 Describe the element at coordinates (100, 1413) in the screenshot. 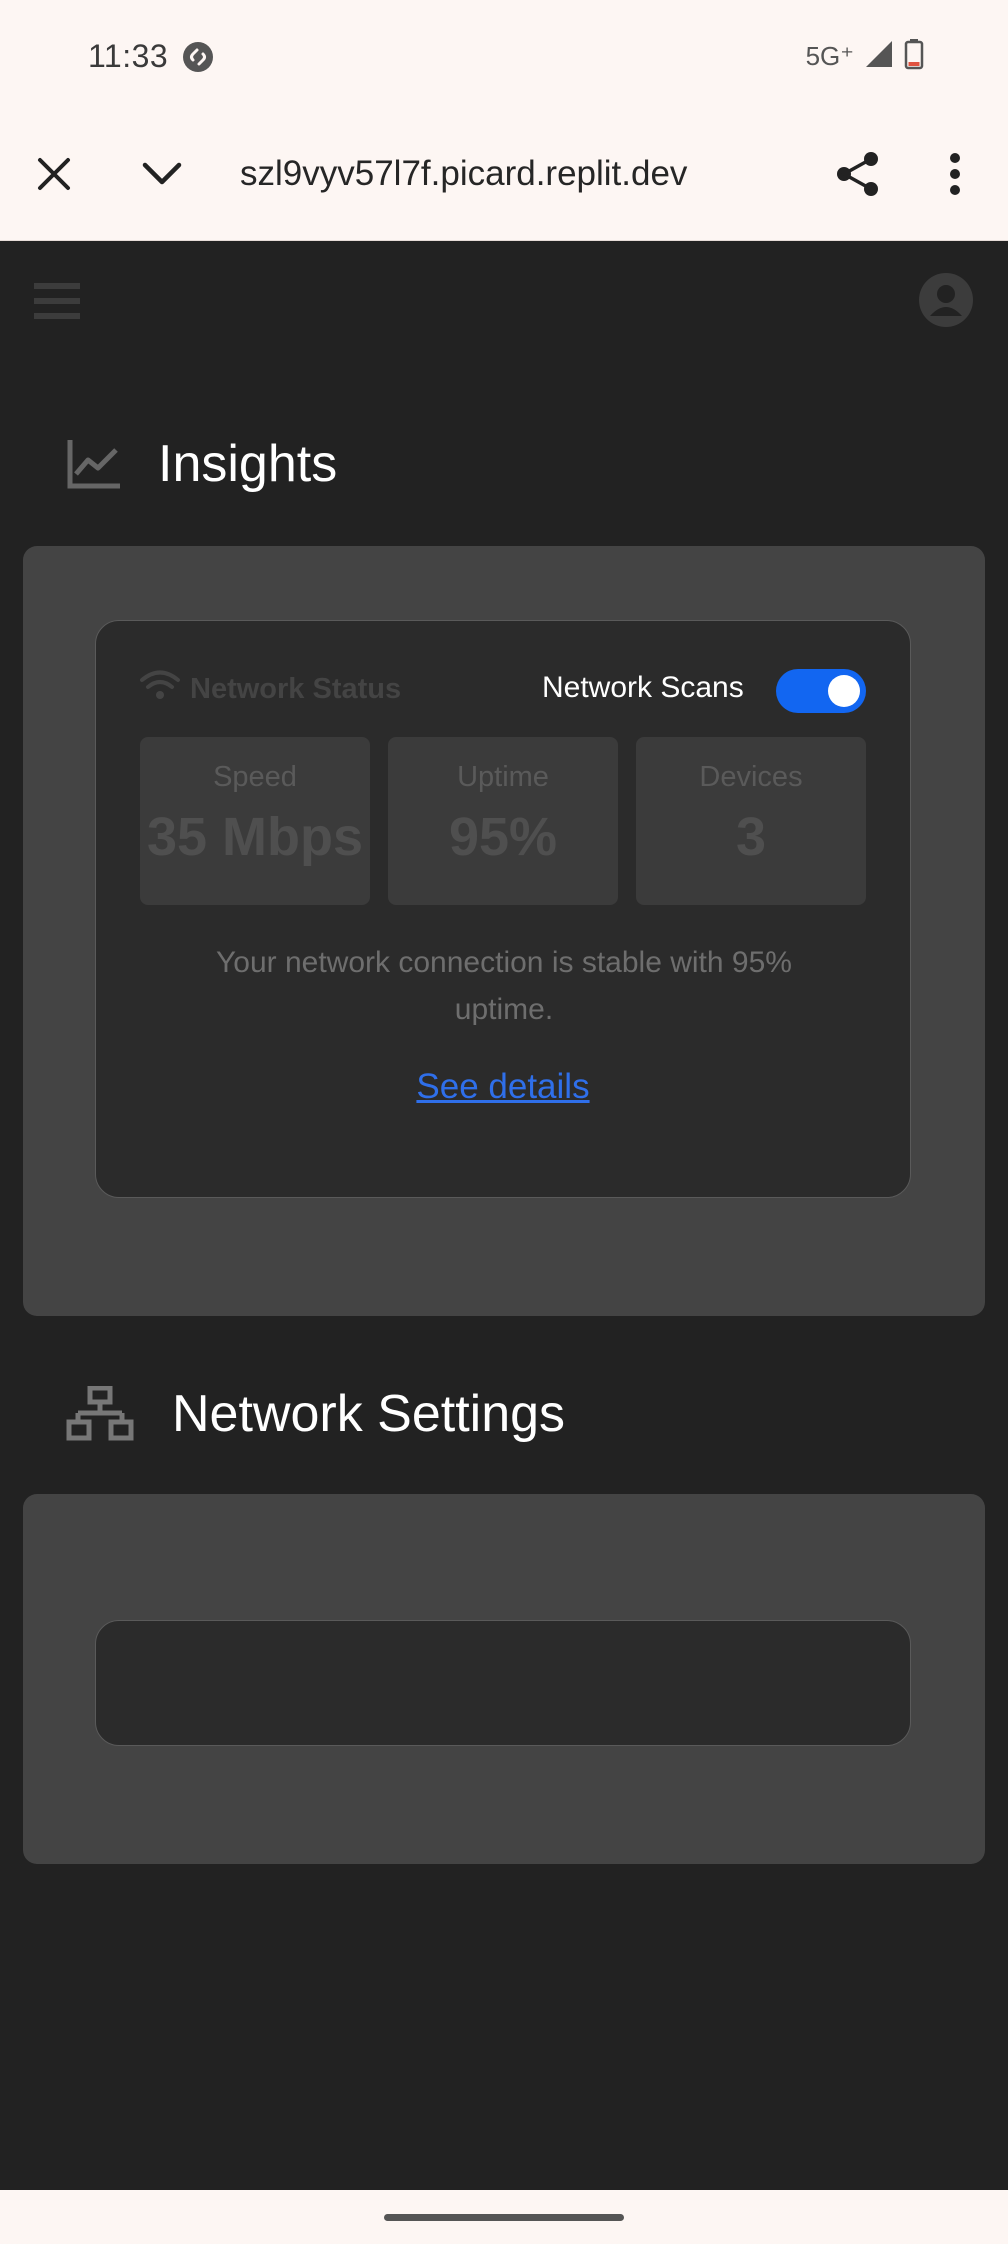

I see `network-tree-icon` at that location.